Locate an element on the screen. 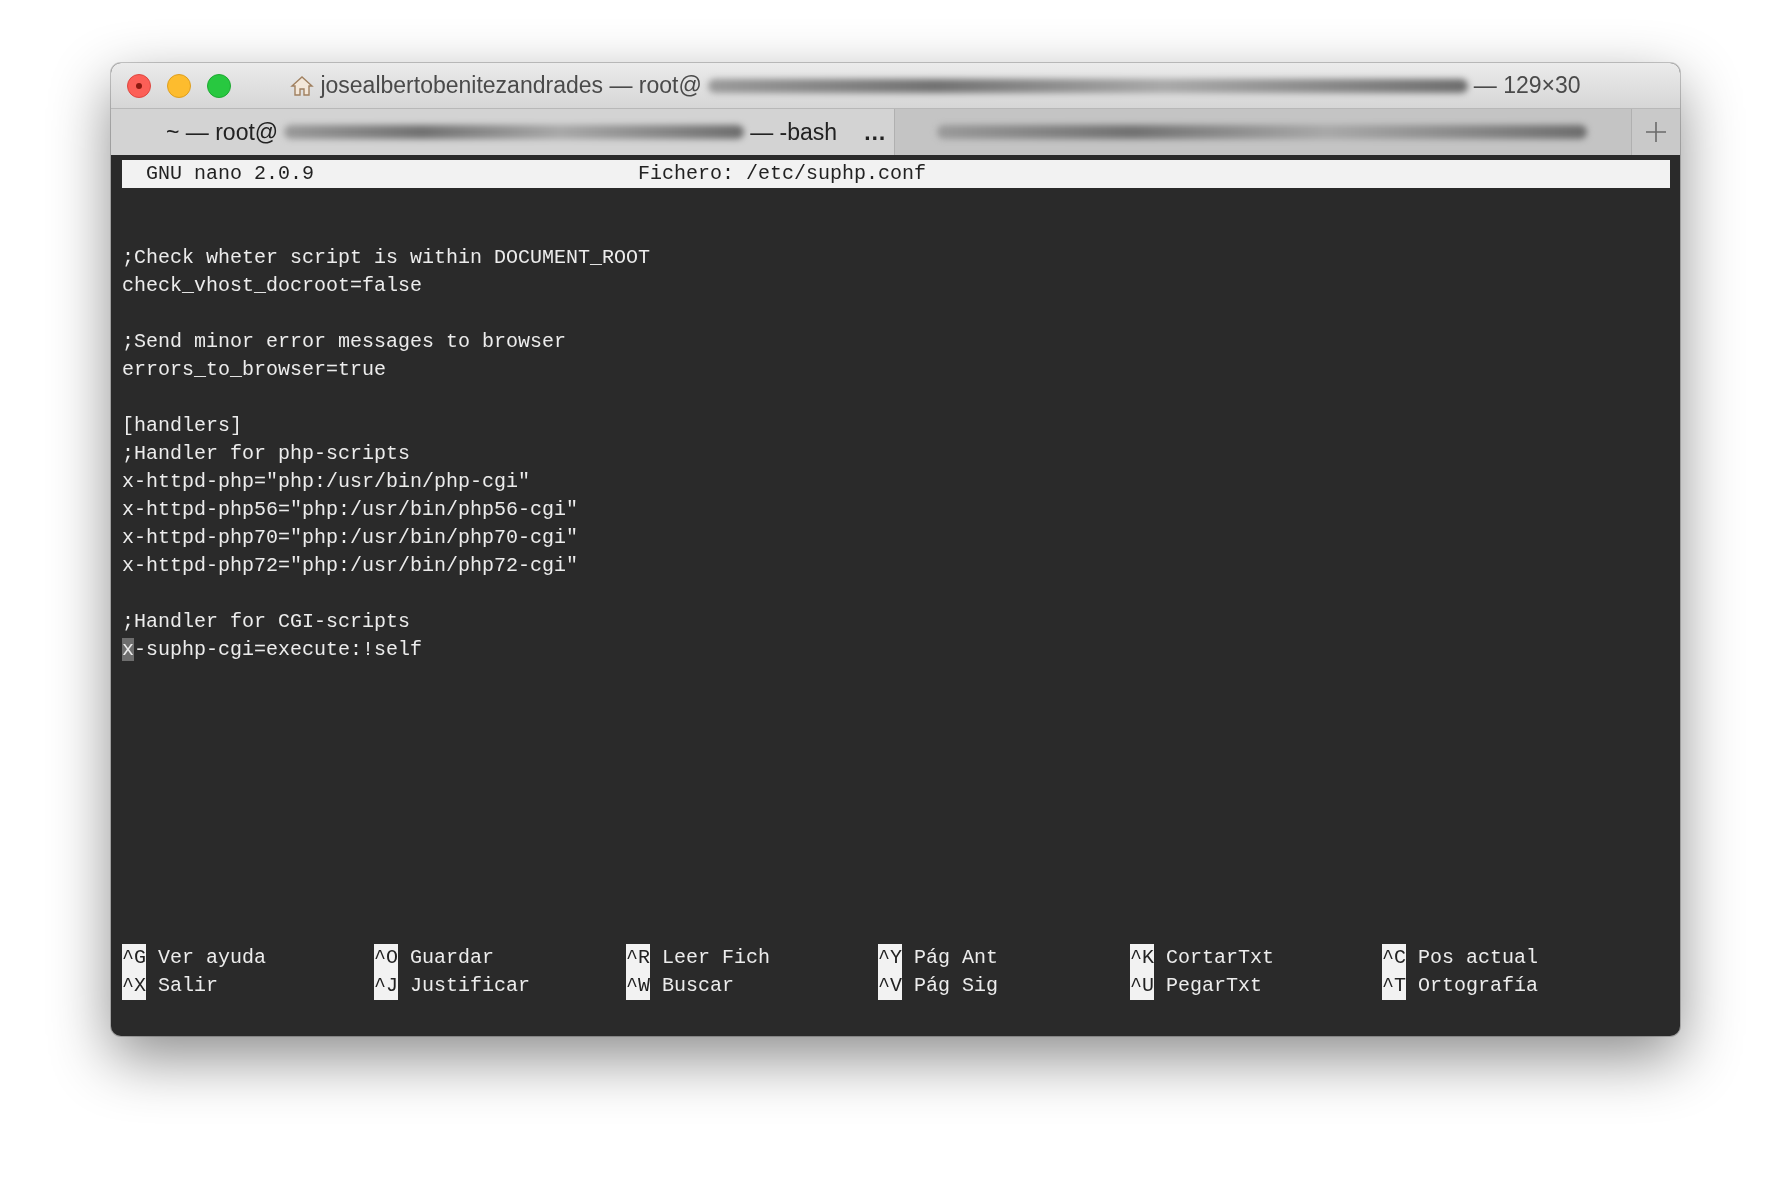 This screenshot has width=1792, height=1196. shortcut-label: CortarTxt is located at coordinates (1220, 958).